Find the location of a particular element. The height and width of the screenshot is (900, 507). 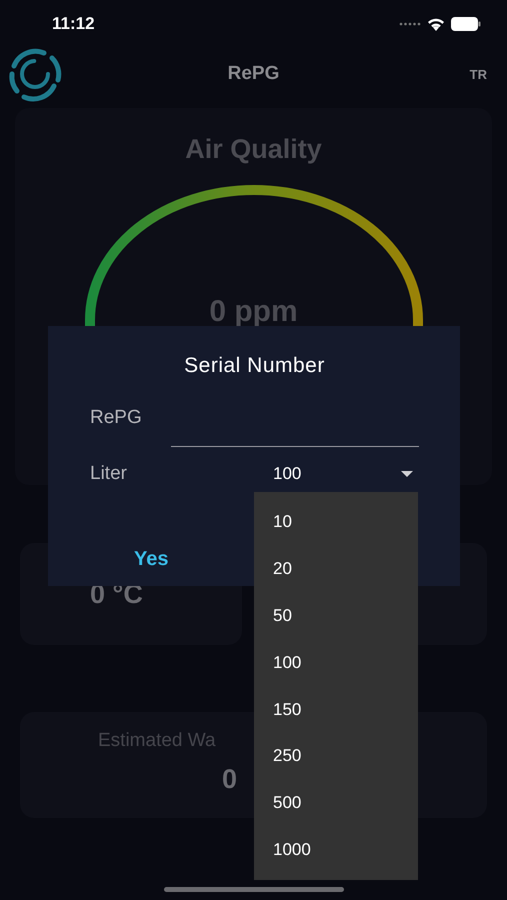

menu-option: 250 is located at coordinates (336, 756).